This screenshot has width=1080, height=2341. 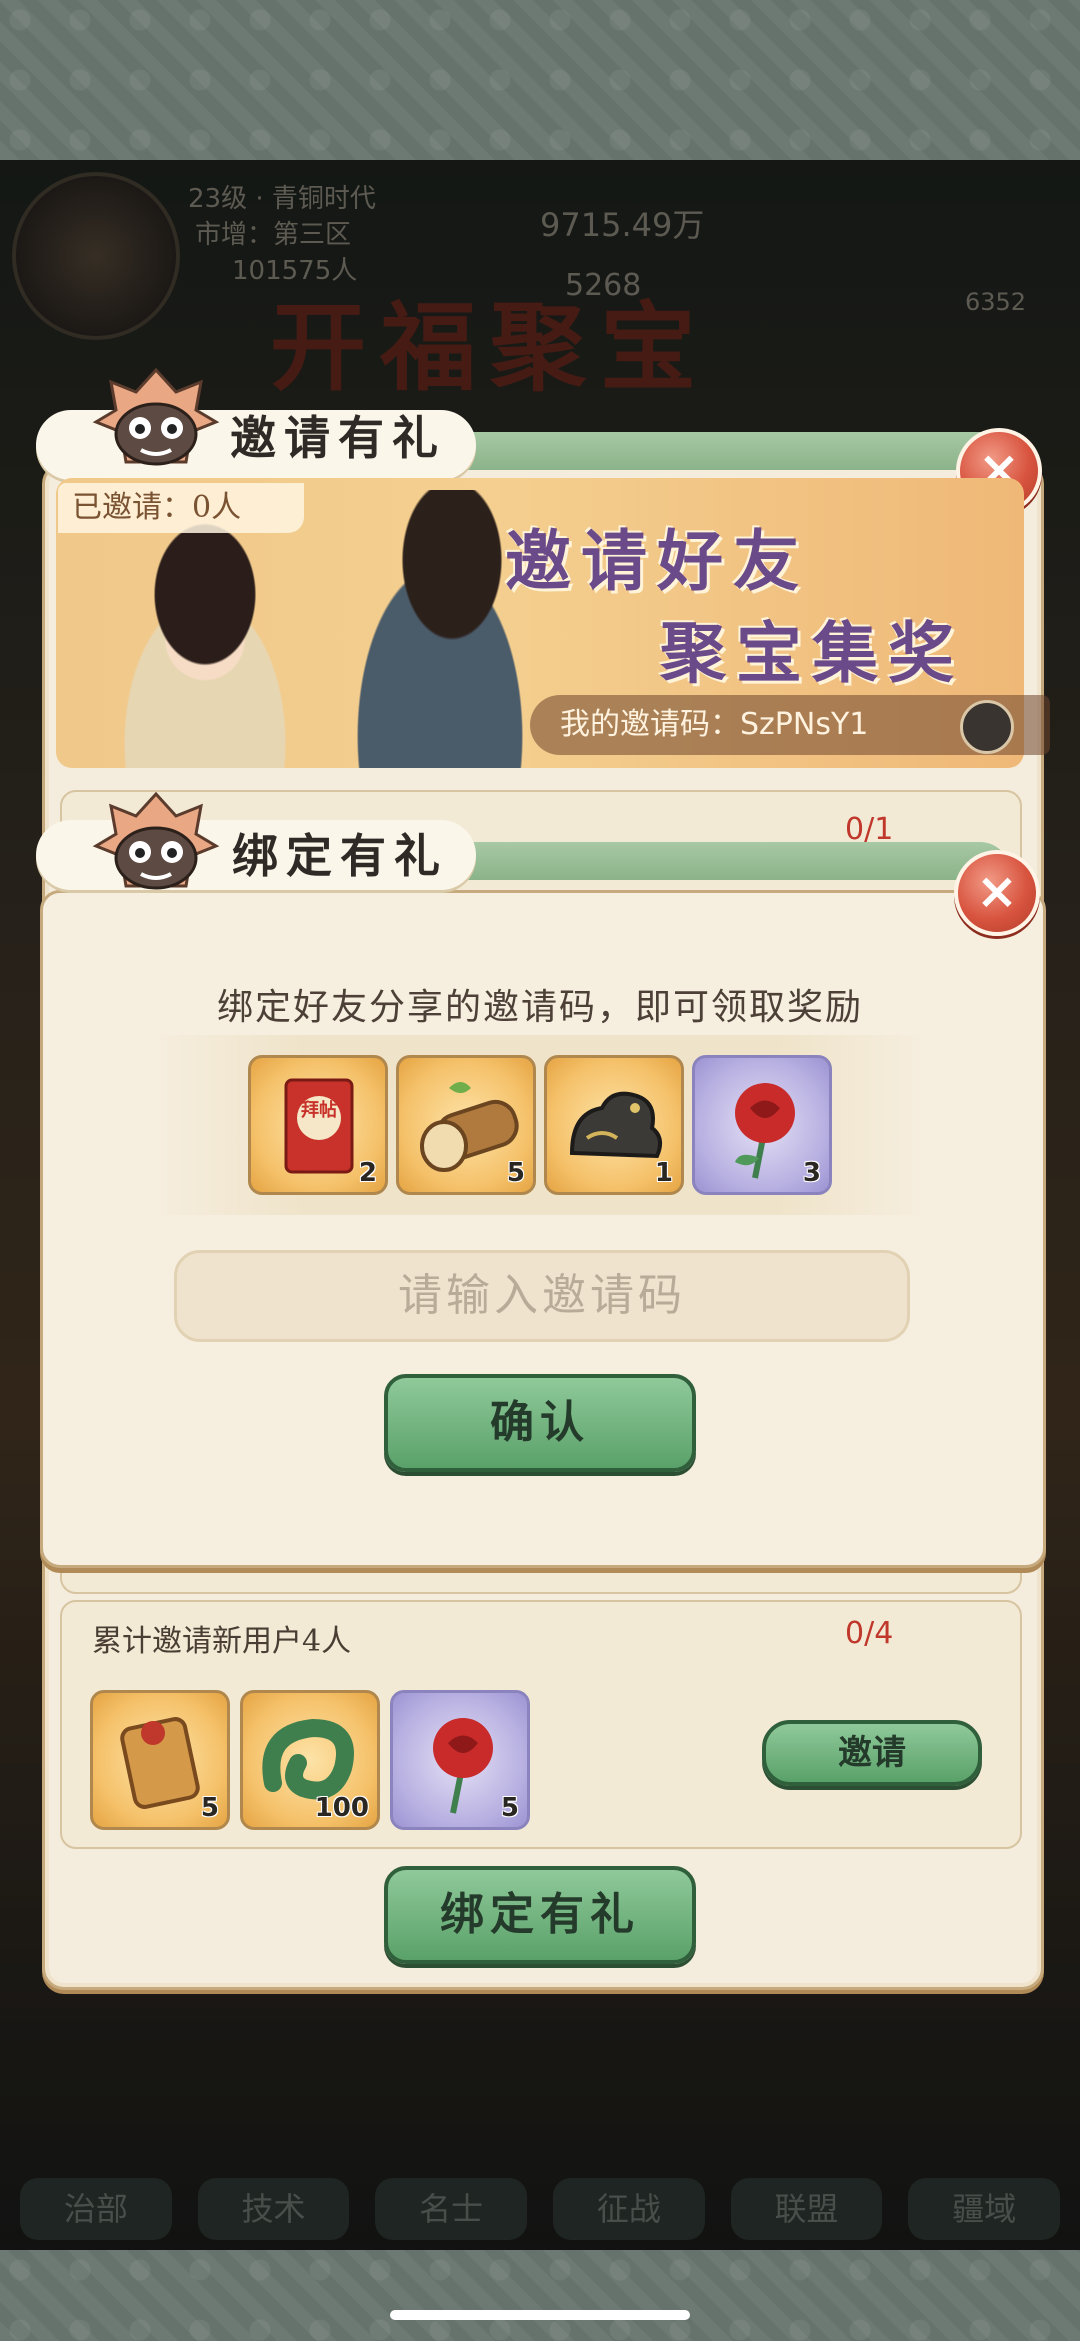 I want to click on invited-count: 已邀请：0人, so click(x=181, y=508).